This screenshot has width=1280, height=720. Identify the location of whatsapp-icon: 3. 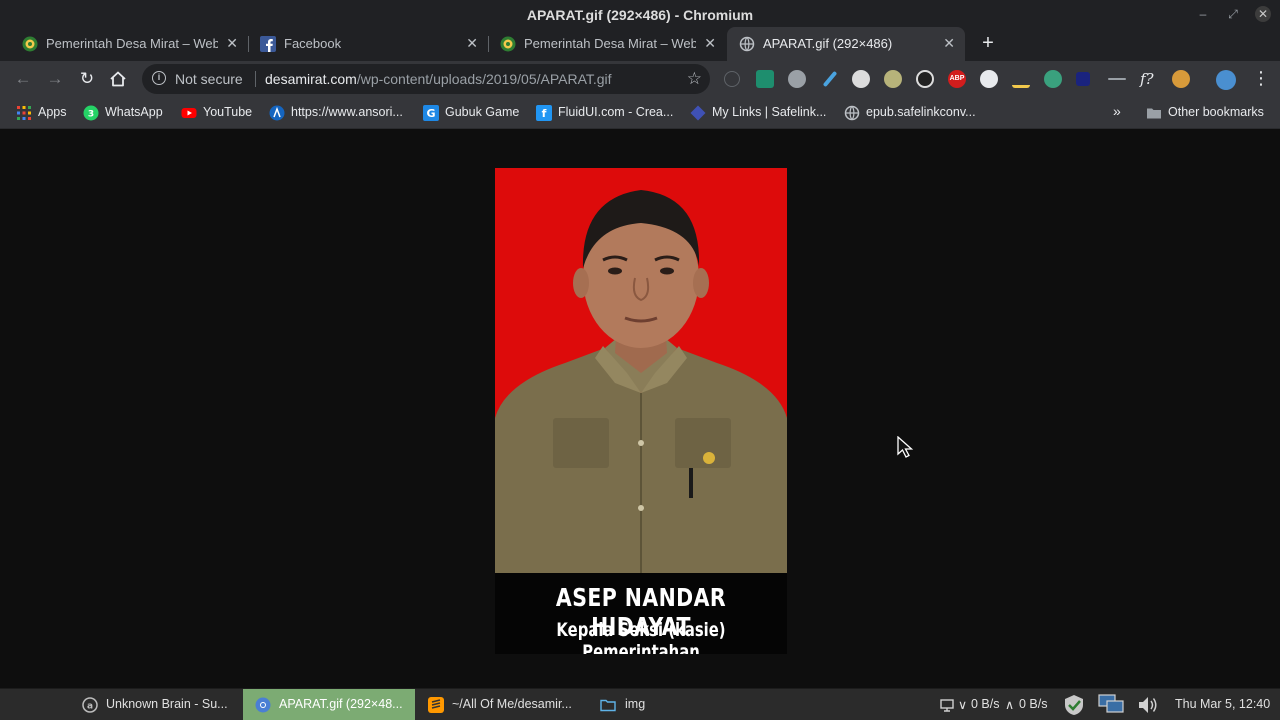
(91, 113).